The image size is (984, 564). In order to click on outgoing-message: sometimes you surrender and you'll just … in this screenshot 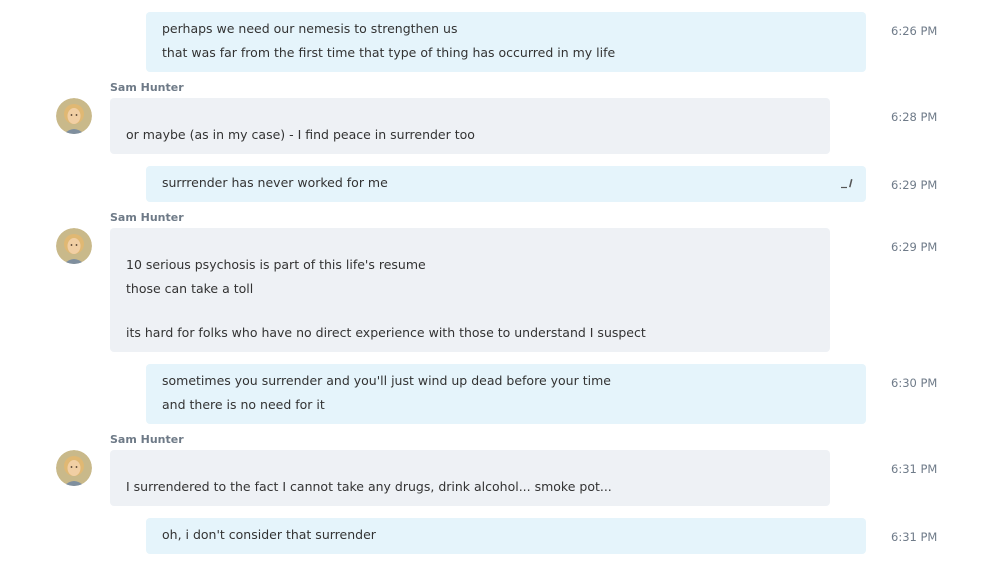, I will do `click(506, 394)`.